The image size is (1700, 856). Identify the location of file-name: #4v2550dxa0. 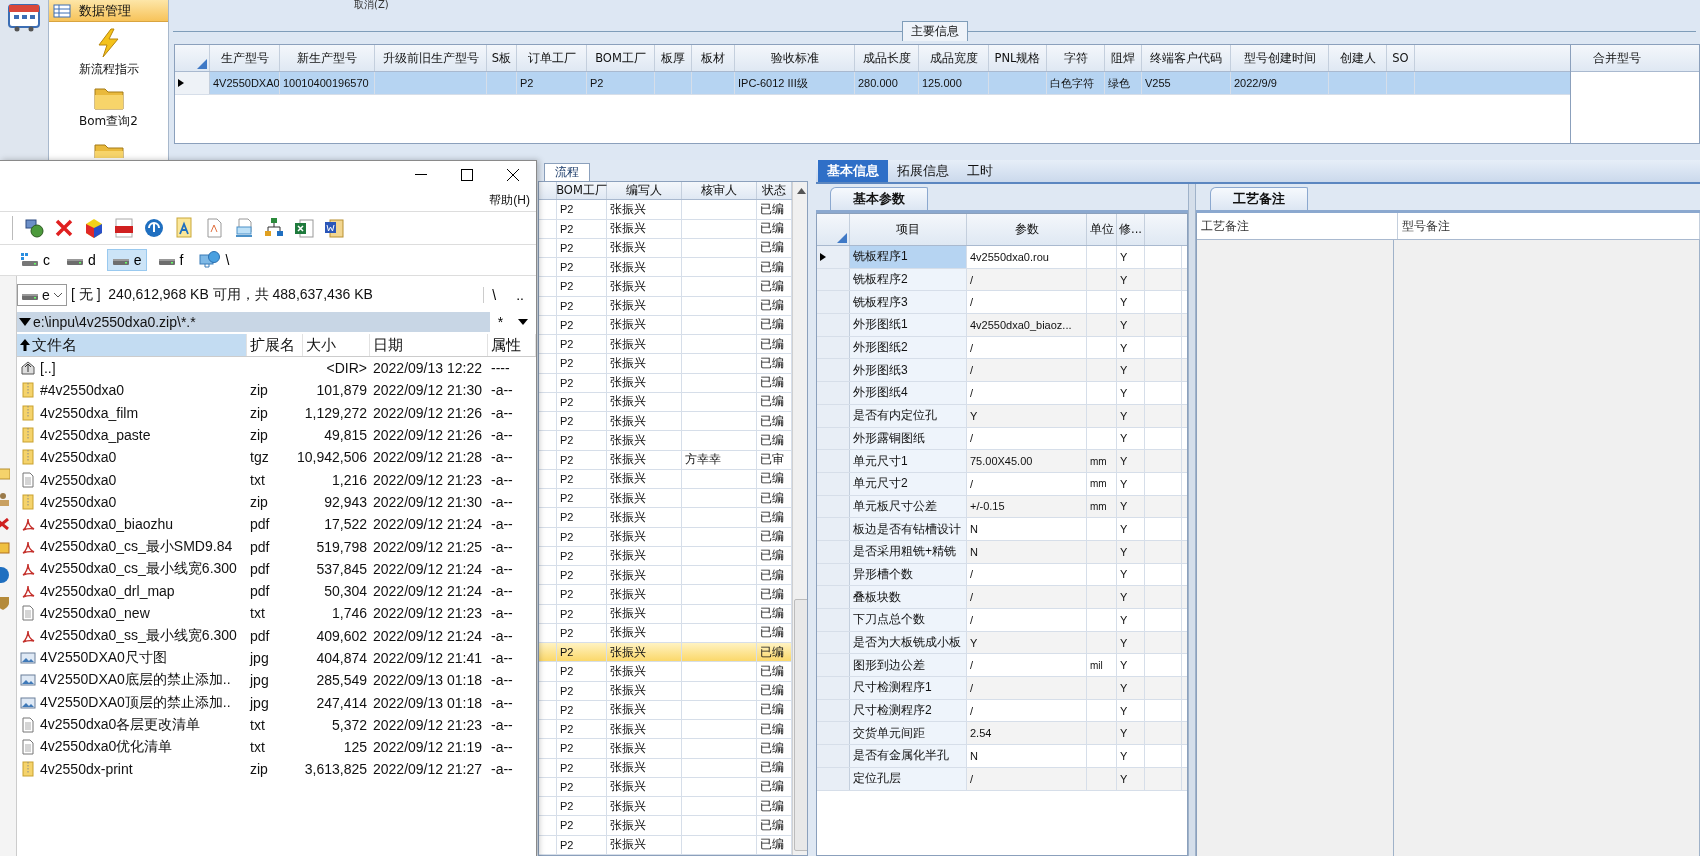
(82, 390).